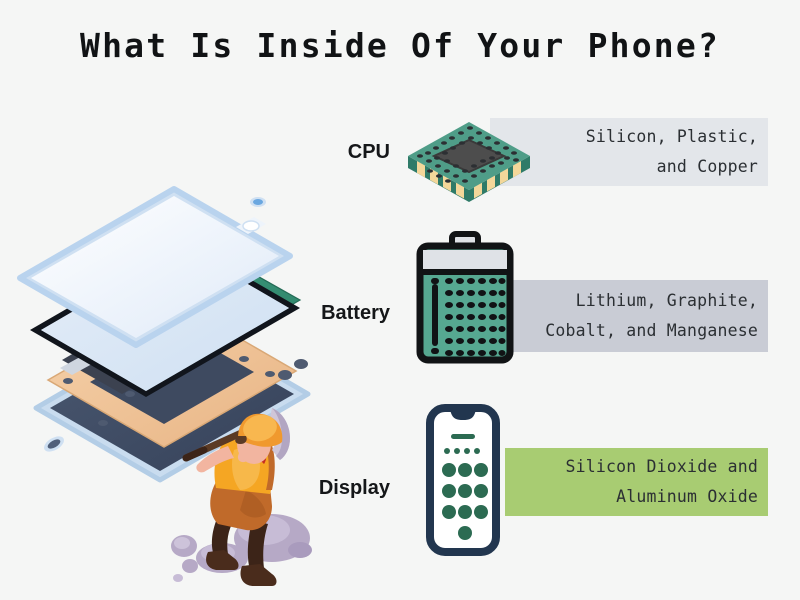  What do you see at coordinates (636, 482) in the screenshot?
I see `display-materials-band: Silicon Dioxide and Aluminum Oxide` at bounding box center [636, 482].